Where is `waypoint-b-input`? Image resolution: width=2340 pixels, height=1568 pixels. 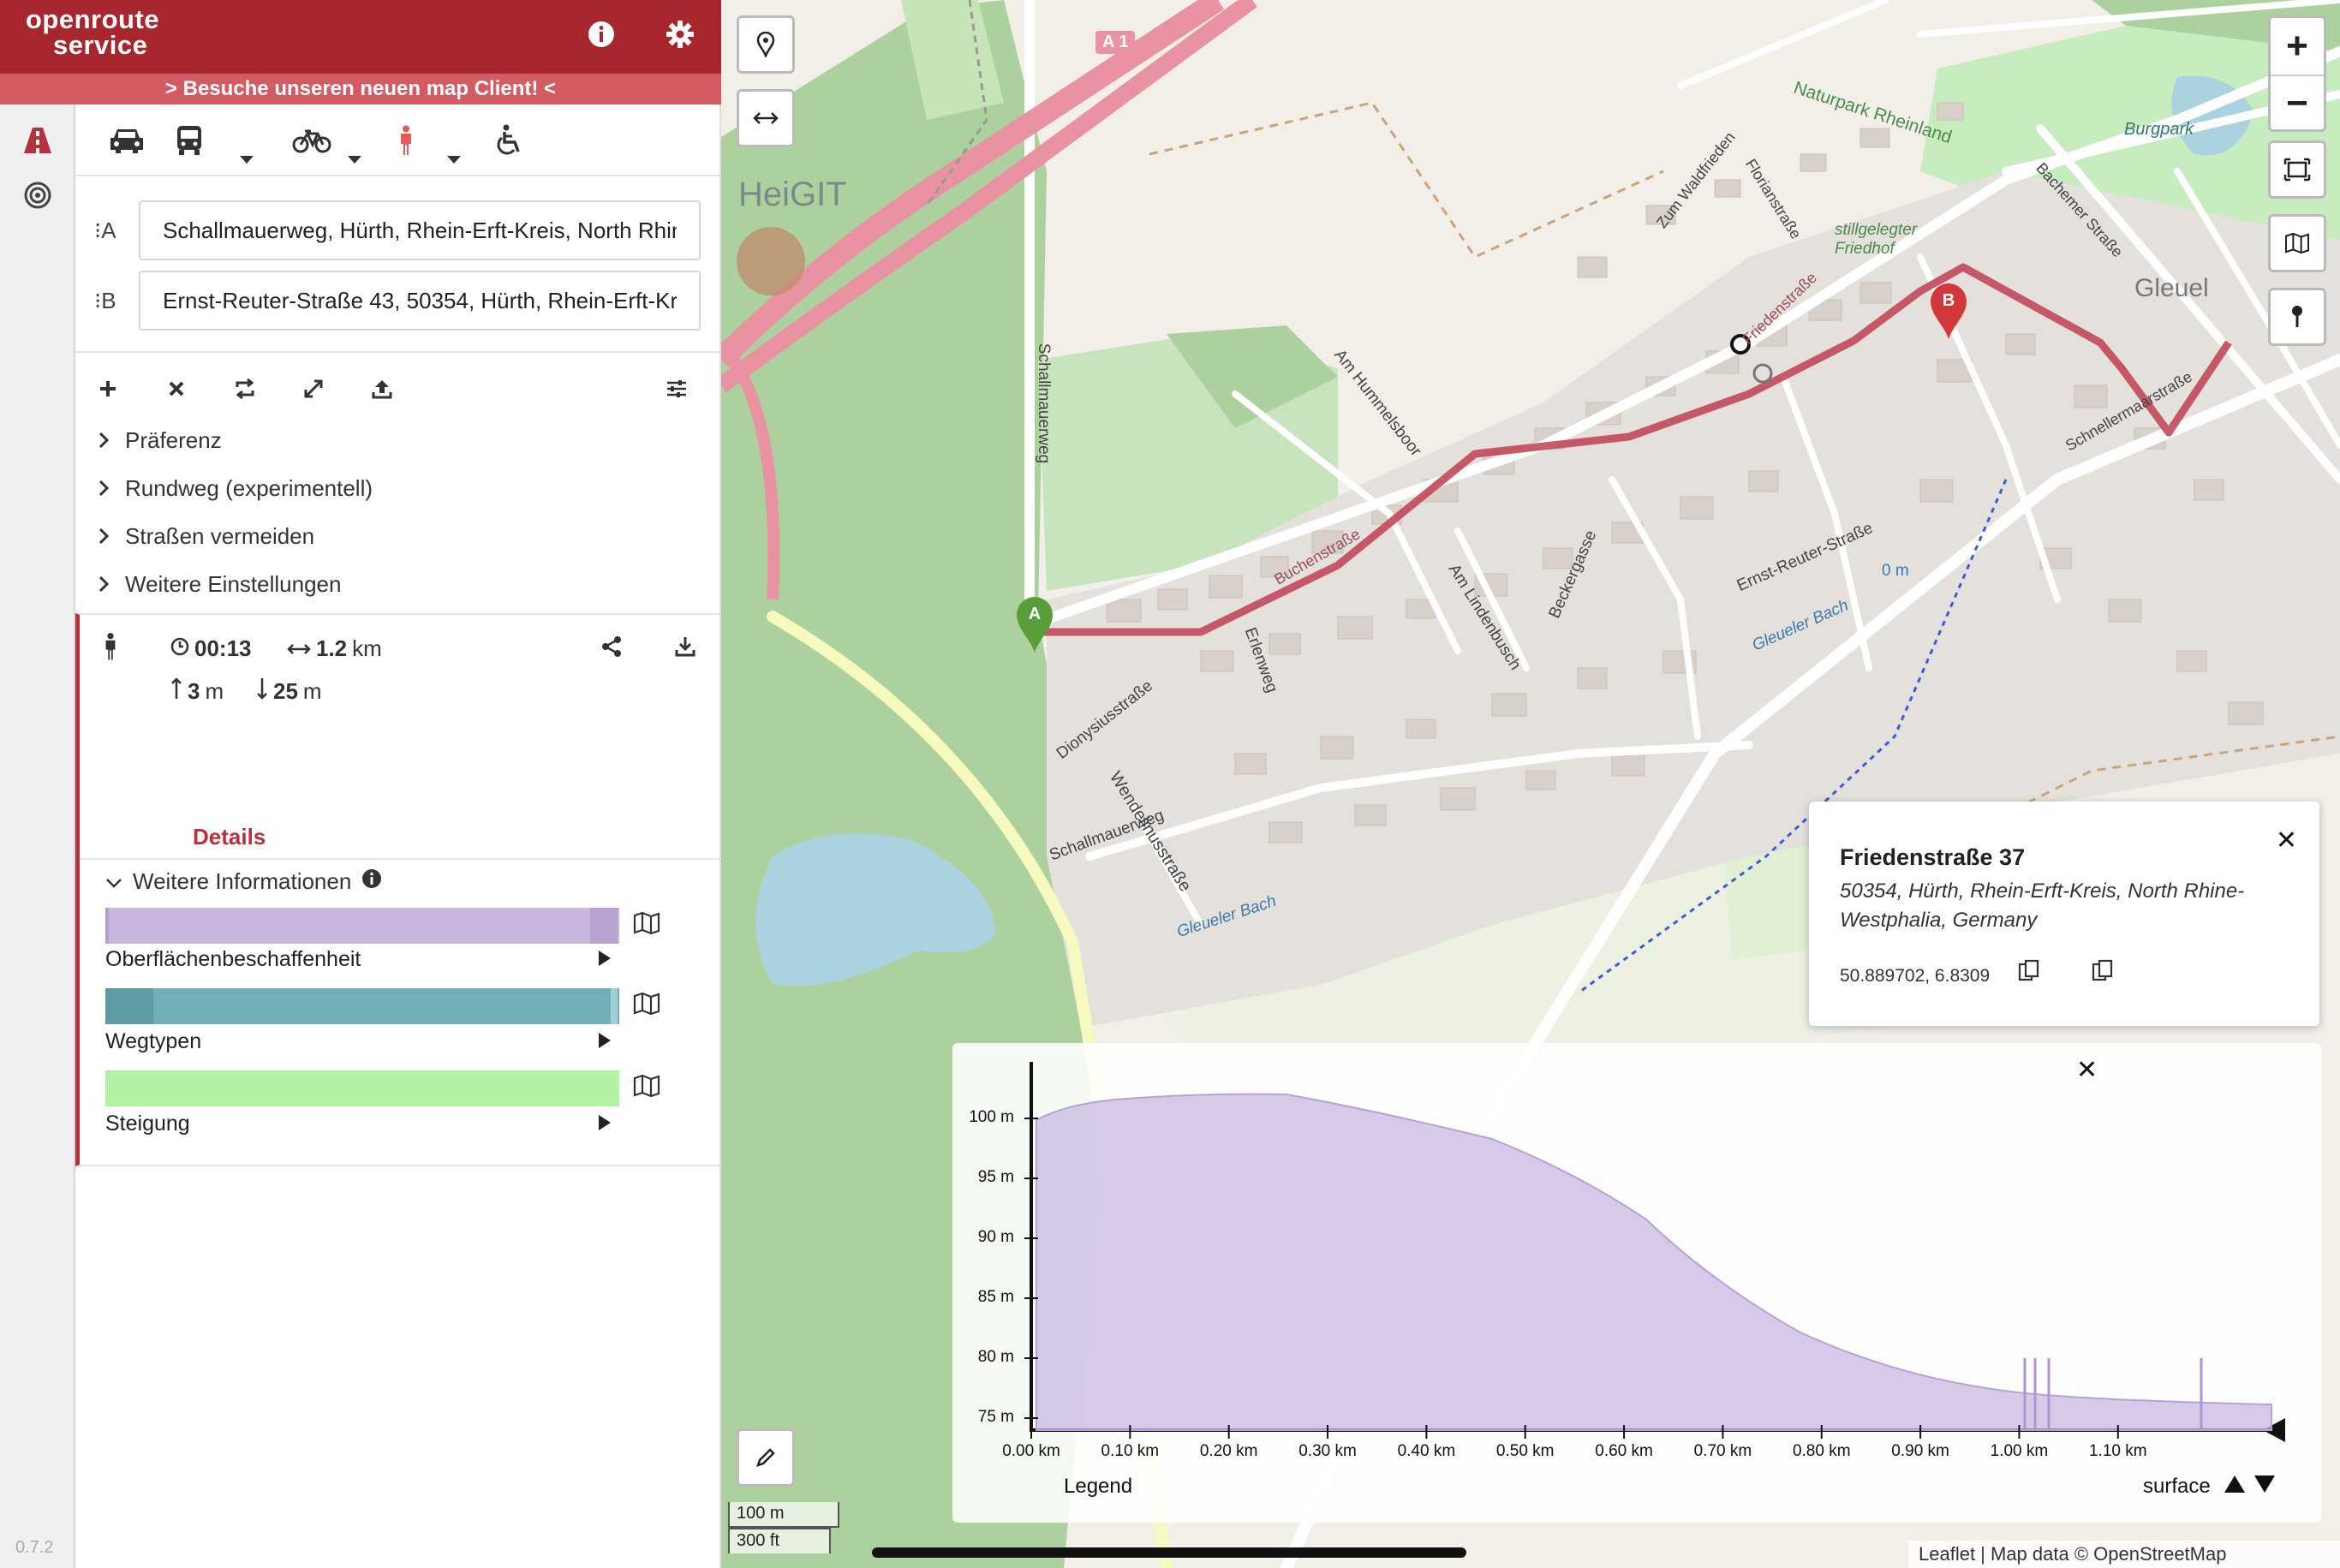 waypoint-b-input is located at coordinates (420, 301).